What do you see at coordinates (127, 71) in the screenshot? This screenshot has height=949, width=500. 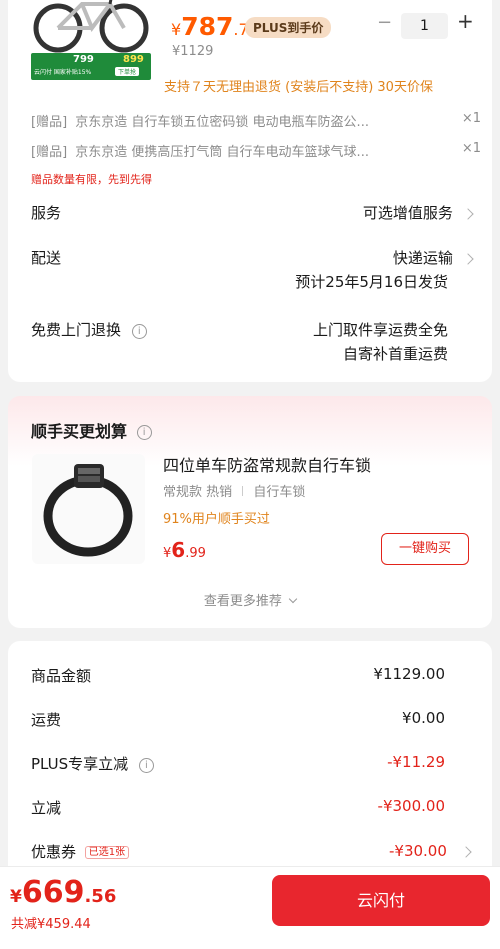 I see `thumbnail-button: 下单抢` at bounding box center [127, 71].